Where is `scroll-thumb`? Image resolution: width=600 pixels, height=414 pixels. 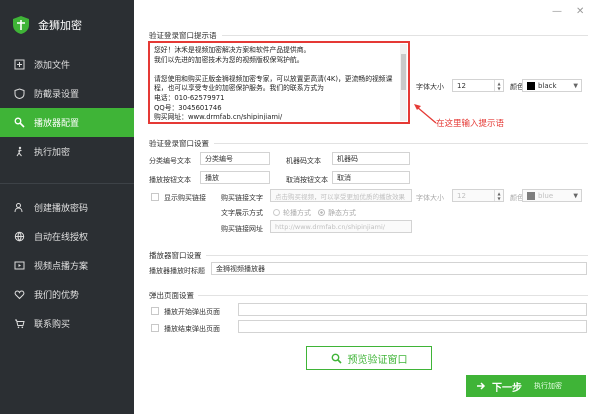
scroll-thumb is located at coordinates (403, 72).